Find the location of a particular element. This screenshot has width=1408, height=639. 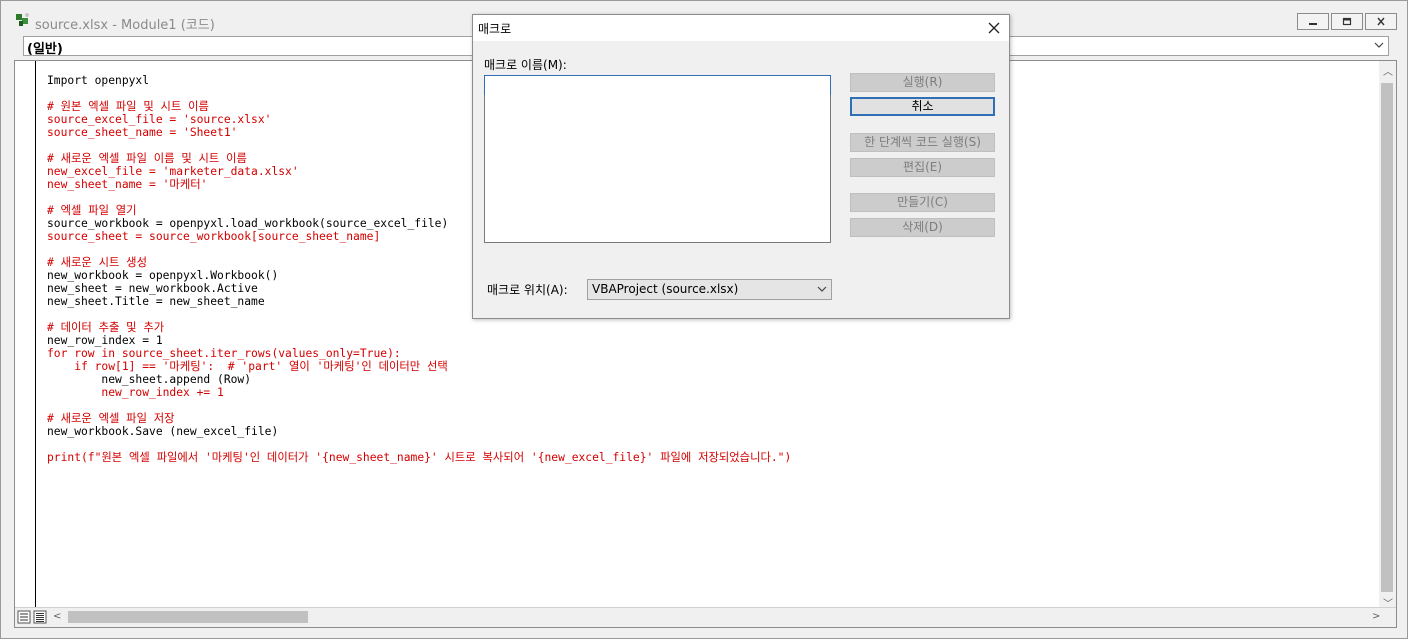

macro-location-select: VBAProject (source.xlsx) is located at coordinates (709, 289).